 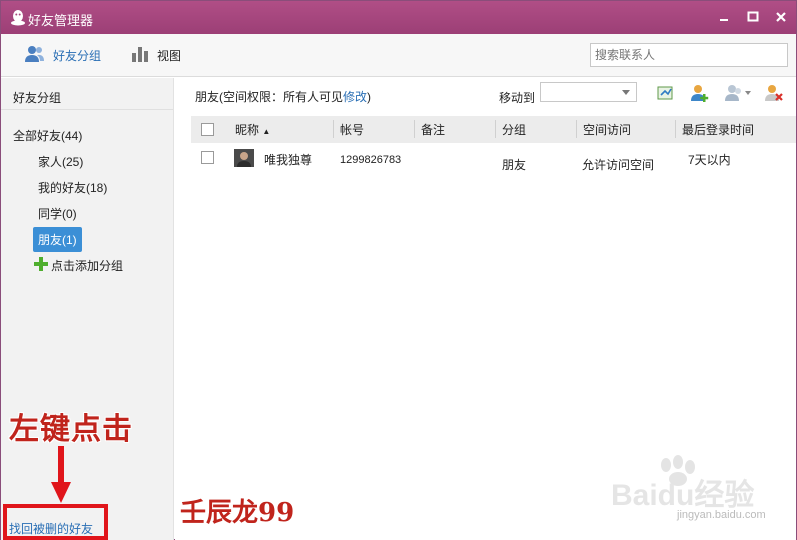 What do you see at coordinates (269, 97) in the screenshot?
I see `permission-text: 朋友(空间权限：所有人可见` at bounding box center [269, 97].